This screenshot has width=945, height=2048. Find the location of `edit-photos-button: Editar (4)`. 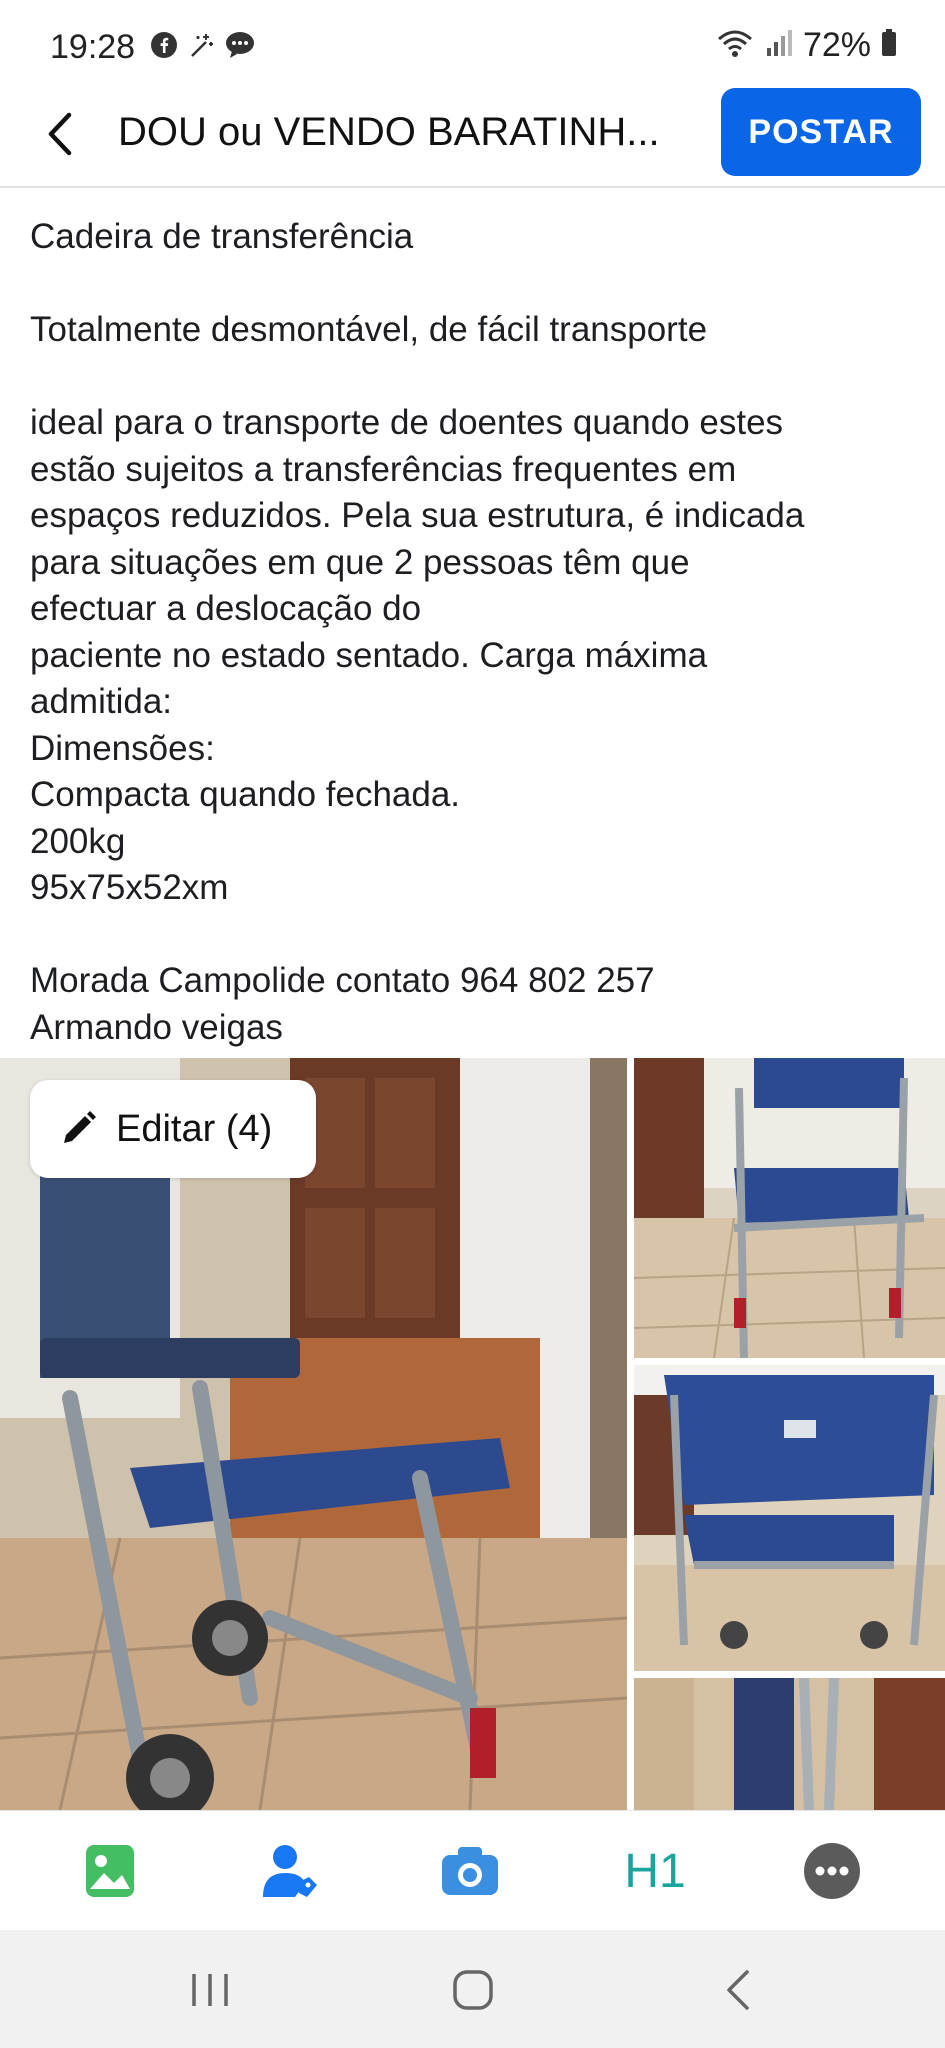

edit-photos-button: Editar (4) is located at coordinates (173, 1129).